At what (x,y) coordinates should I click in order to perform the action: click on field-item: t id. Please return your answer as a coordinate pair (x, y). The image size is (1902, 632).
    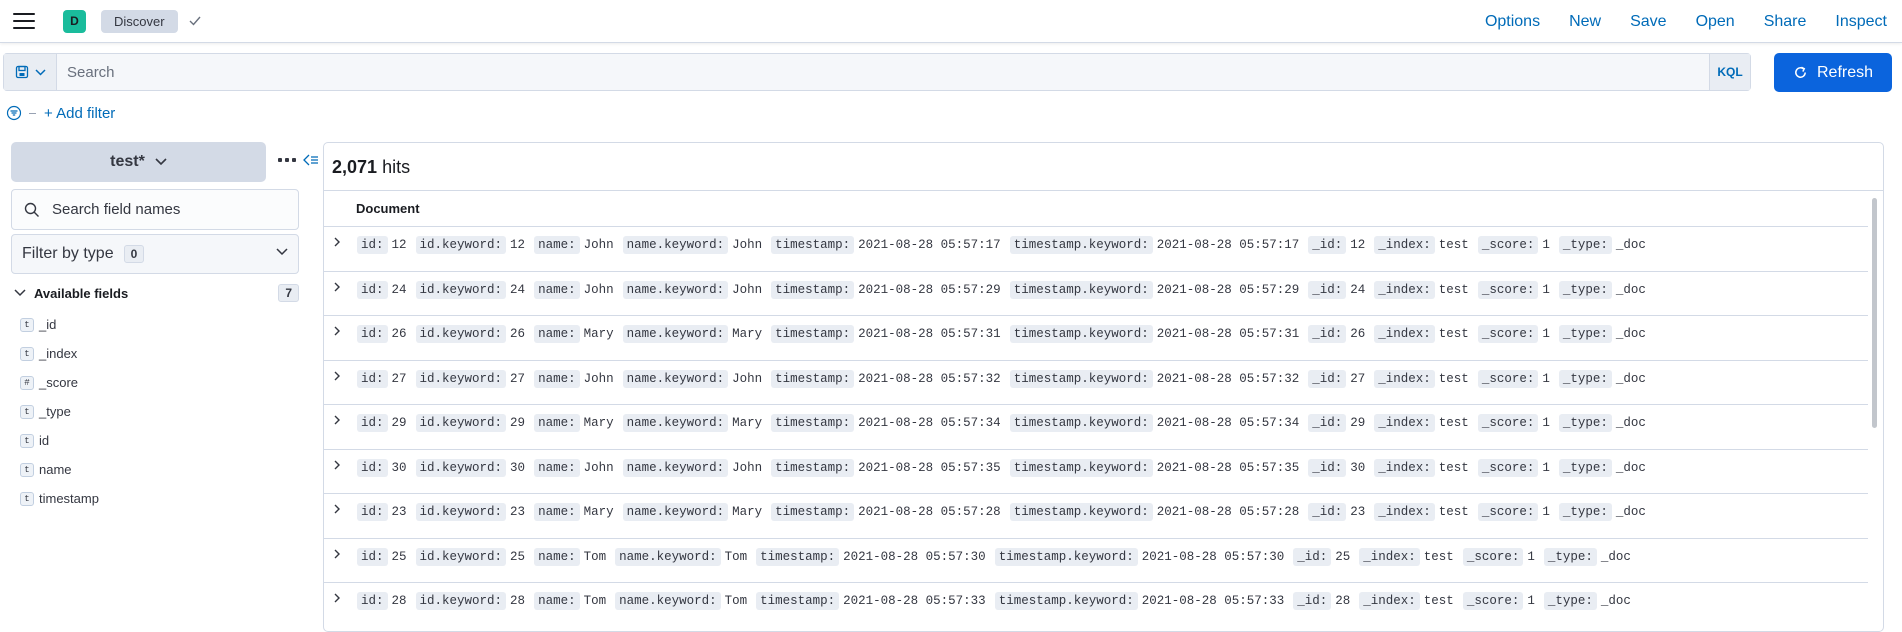
    Looking at the image, I should click on (59, 440).